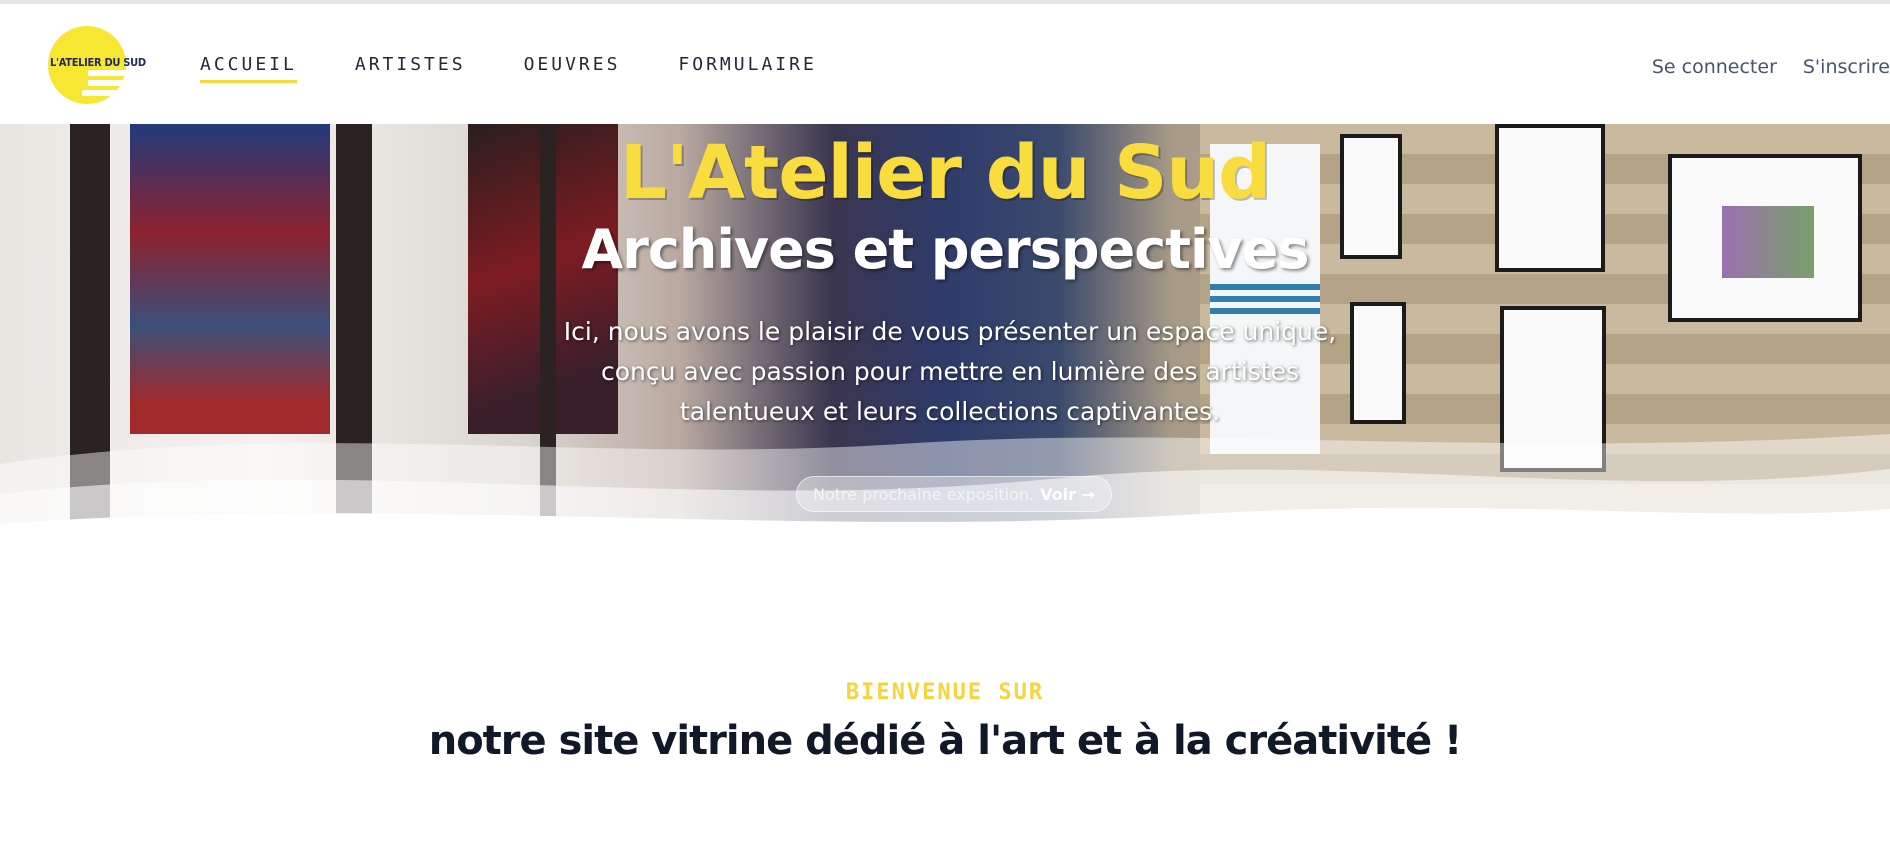 The image size is (1890, 841). I want to click on intro-kicker: Bienvenue sur, so click(945, 692).